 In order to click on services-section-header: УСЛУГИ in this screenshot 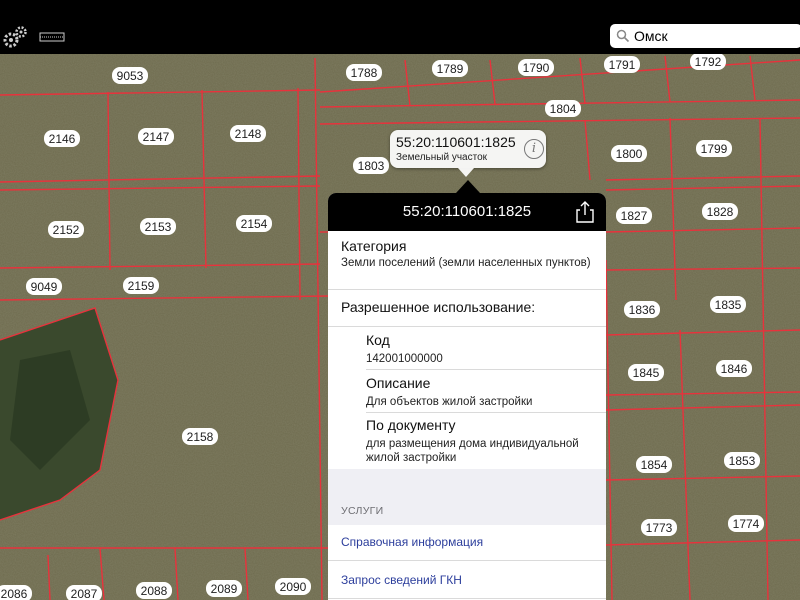, I will do `click(467, 497)`.